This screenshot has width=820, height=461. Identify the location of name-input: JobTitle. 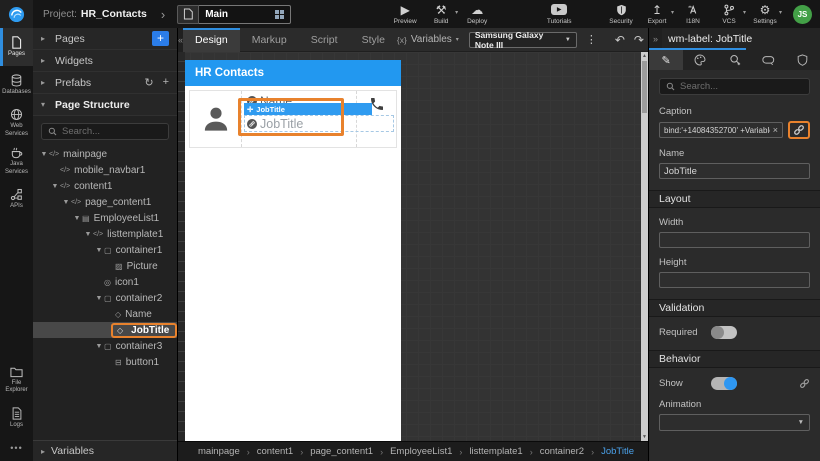
(734, 171).